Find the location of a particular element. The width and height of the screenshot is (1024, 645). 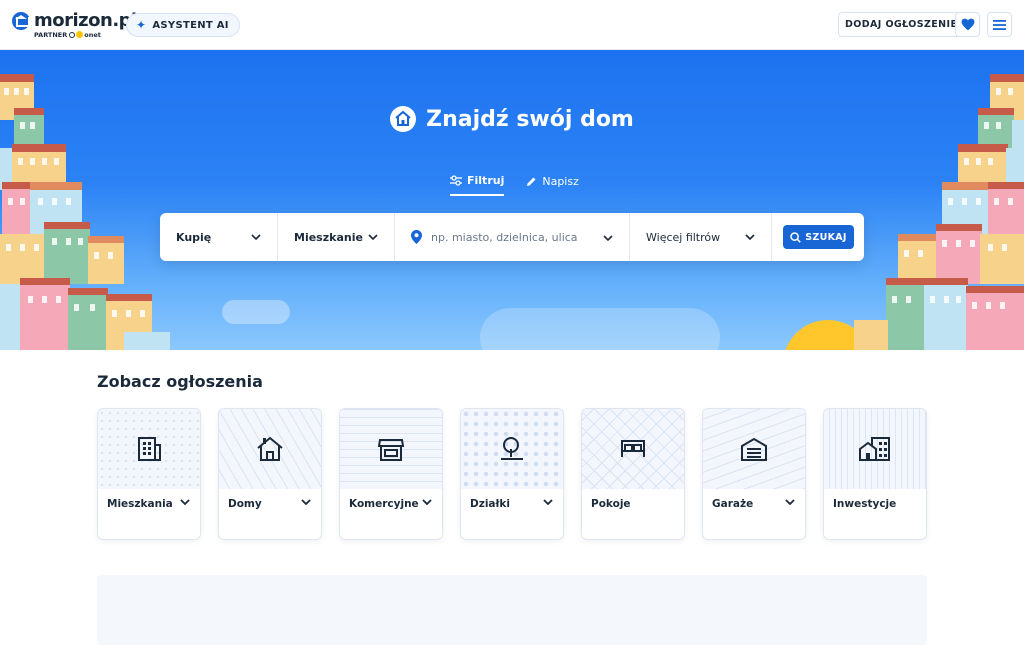

storefront-icon is located at coordinates (391, 450).